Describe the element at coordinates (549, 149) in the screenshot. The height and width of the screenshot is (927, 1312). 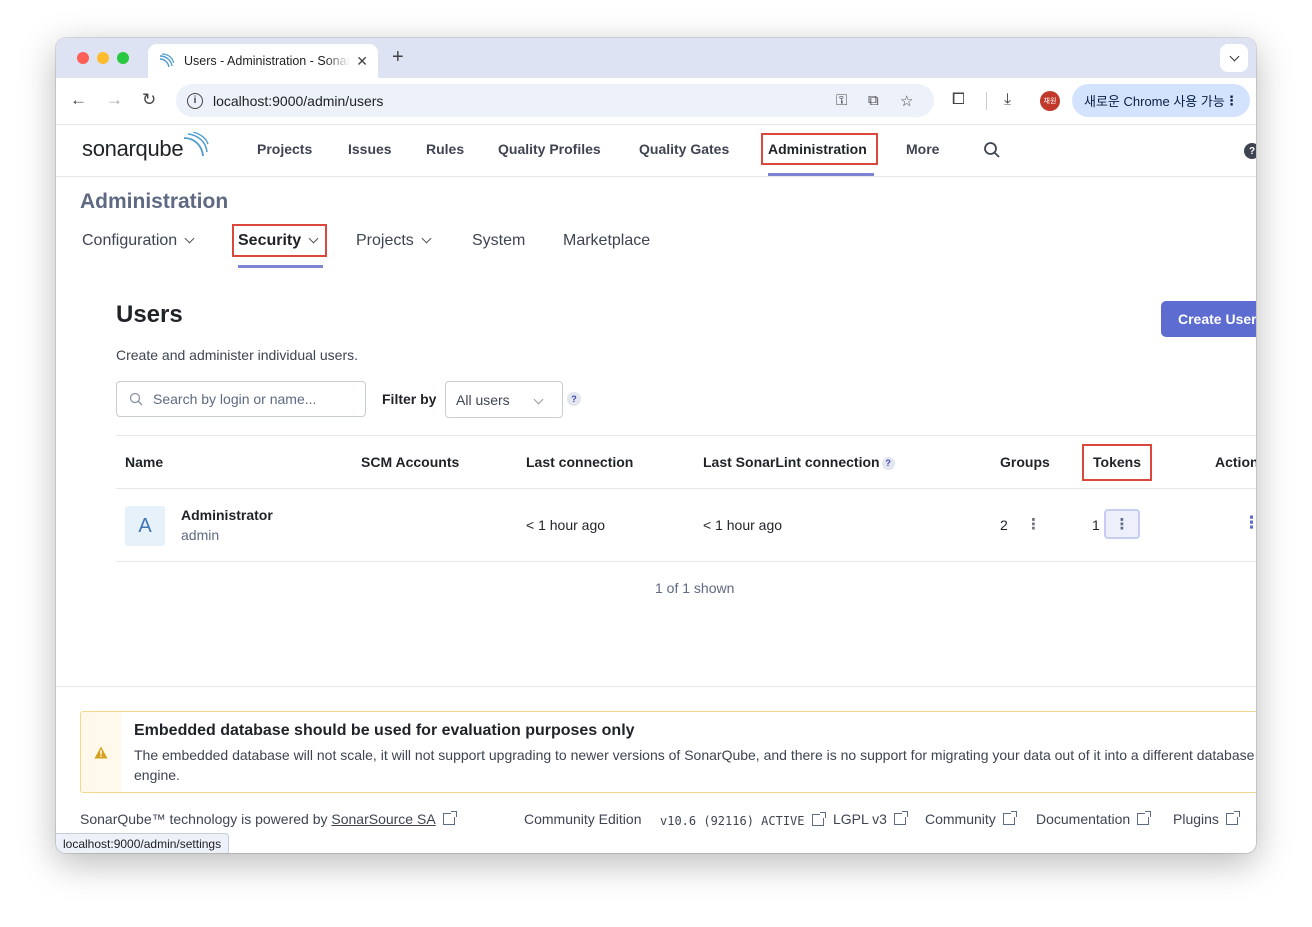
I see `nav-quality-profiles: Quality Profiles` at that location.